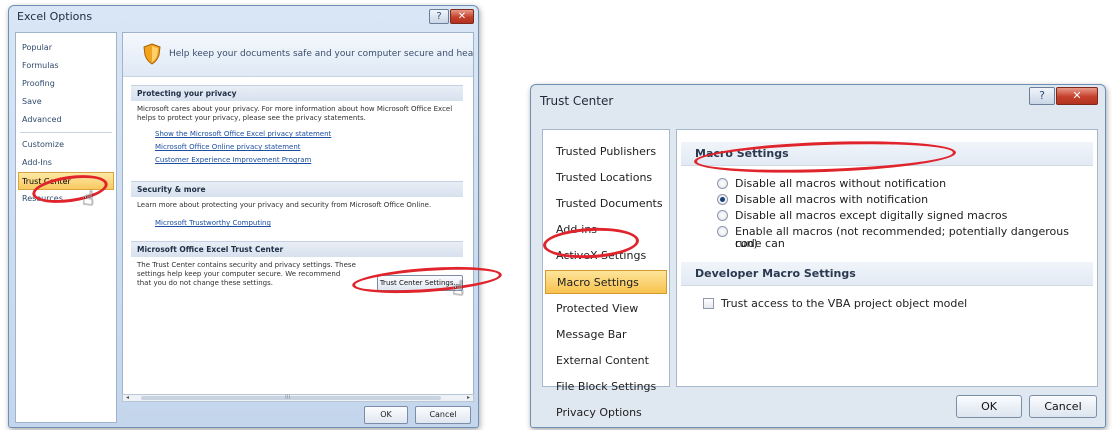 The width and height of the screenshot is (1113, 430). I want to click on nav-item-message-bar: Message Bar, so click(606, 335).